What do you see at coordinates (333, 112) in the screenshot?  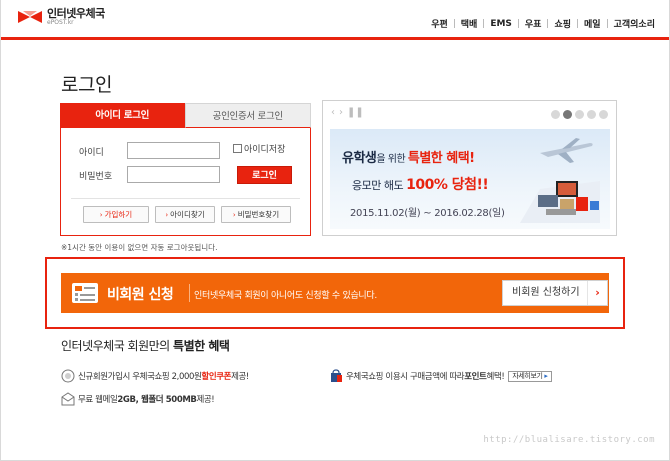 I see `prev-arrow-icon: ‹` at bounding box center [333, 112].